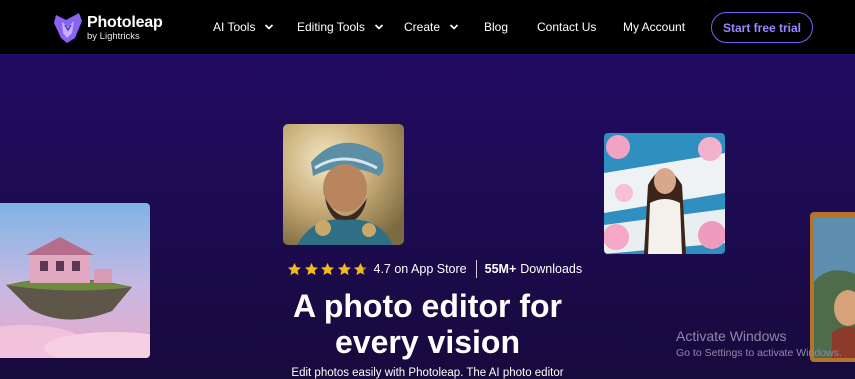 The width and height of the screenshot is (855, 379). I want to click on nav-blog: Blog, so click(496, 27).